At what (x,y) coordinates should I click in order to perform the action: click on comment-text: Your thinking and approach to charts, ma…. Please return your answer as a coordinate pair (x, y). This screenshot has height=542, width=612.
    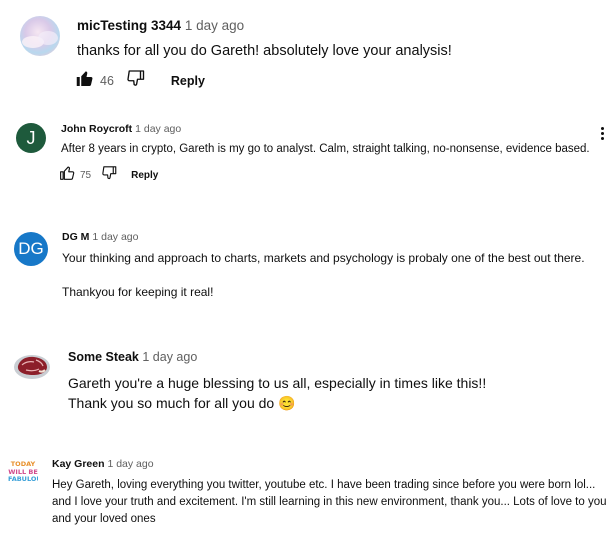
    Looking at the image, I should click on (323, 275).